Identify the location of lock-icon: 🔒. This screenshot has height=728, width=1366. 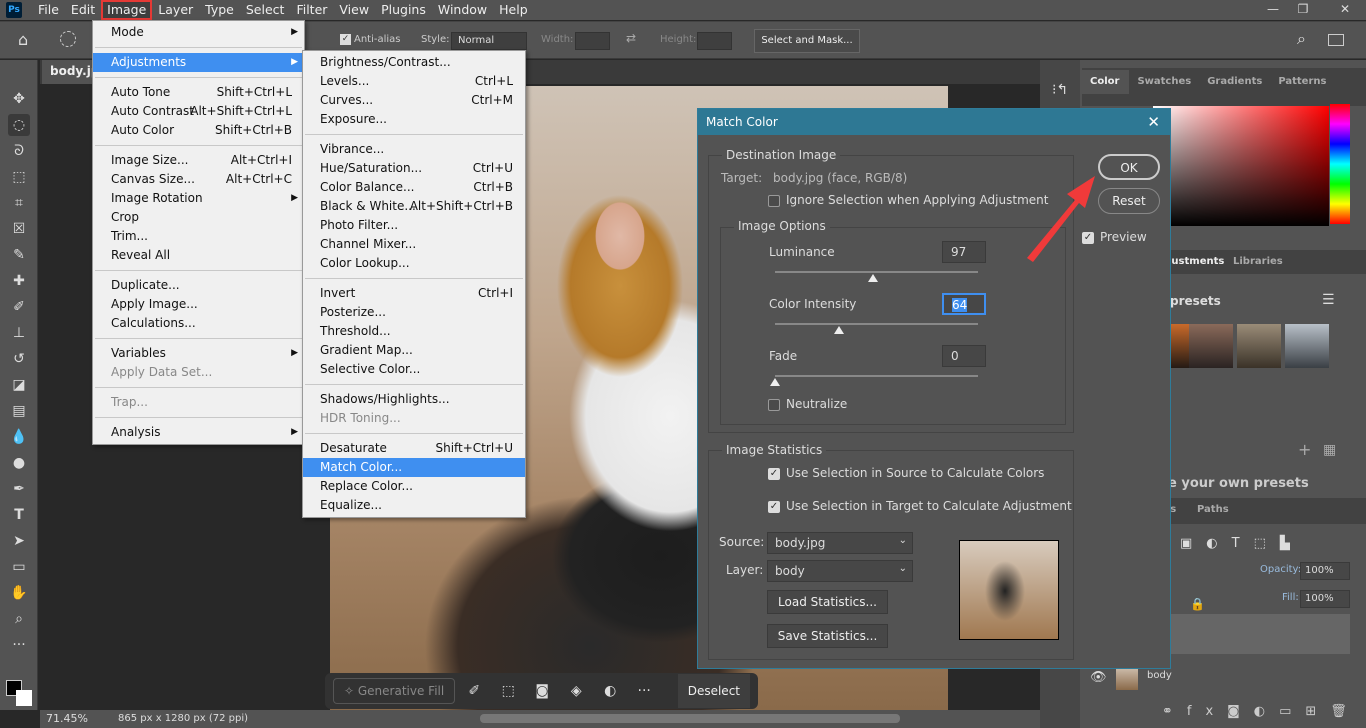
(1197, 604).